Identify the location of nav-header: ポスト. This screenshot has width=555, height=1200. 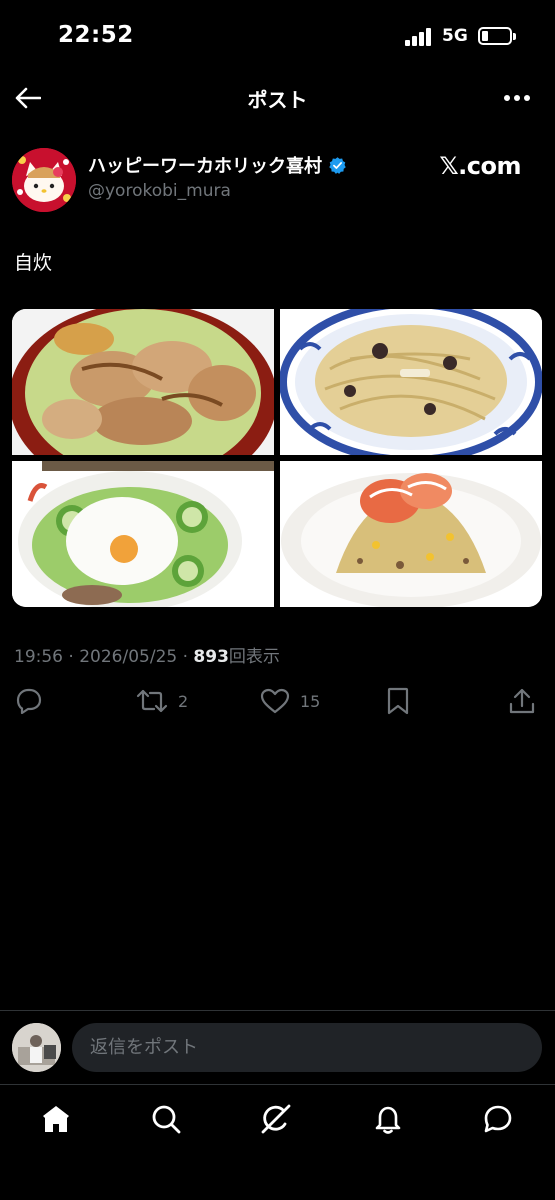
(277, 99).